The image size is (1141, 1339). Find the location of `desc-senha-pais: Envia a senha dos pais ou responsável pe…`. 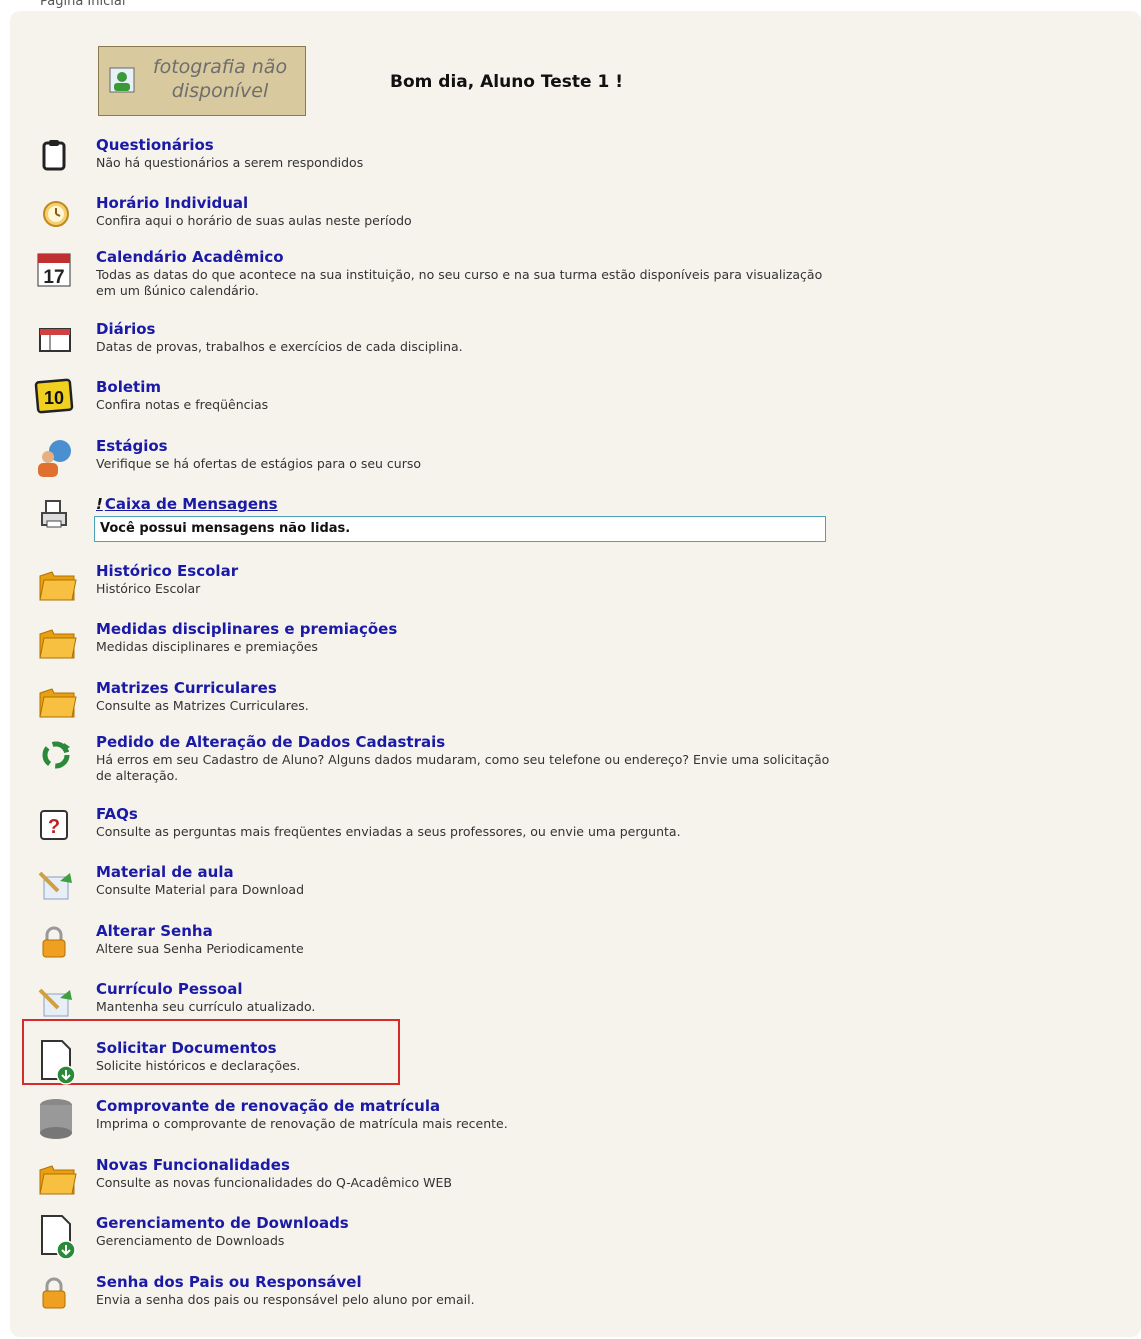

desc-senha-pais: Envia a senha dos pais ou responsável pe… is located at coordinates (285, 1299).